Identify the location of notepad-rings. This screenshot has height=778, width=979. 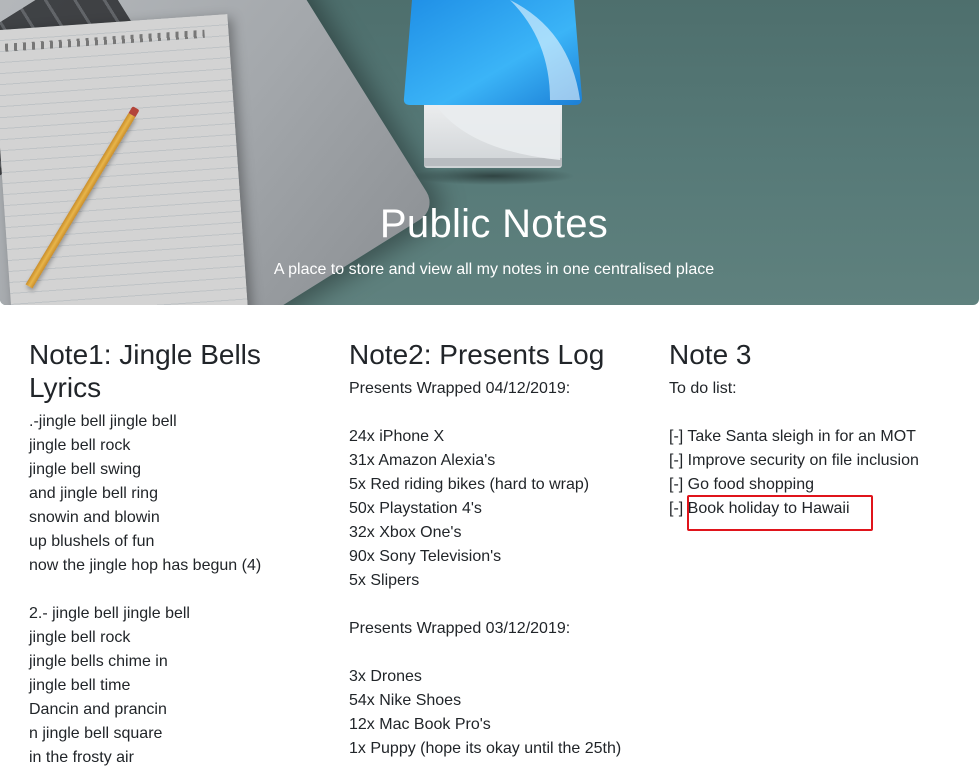
(104, 40).